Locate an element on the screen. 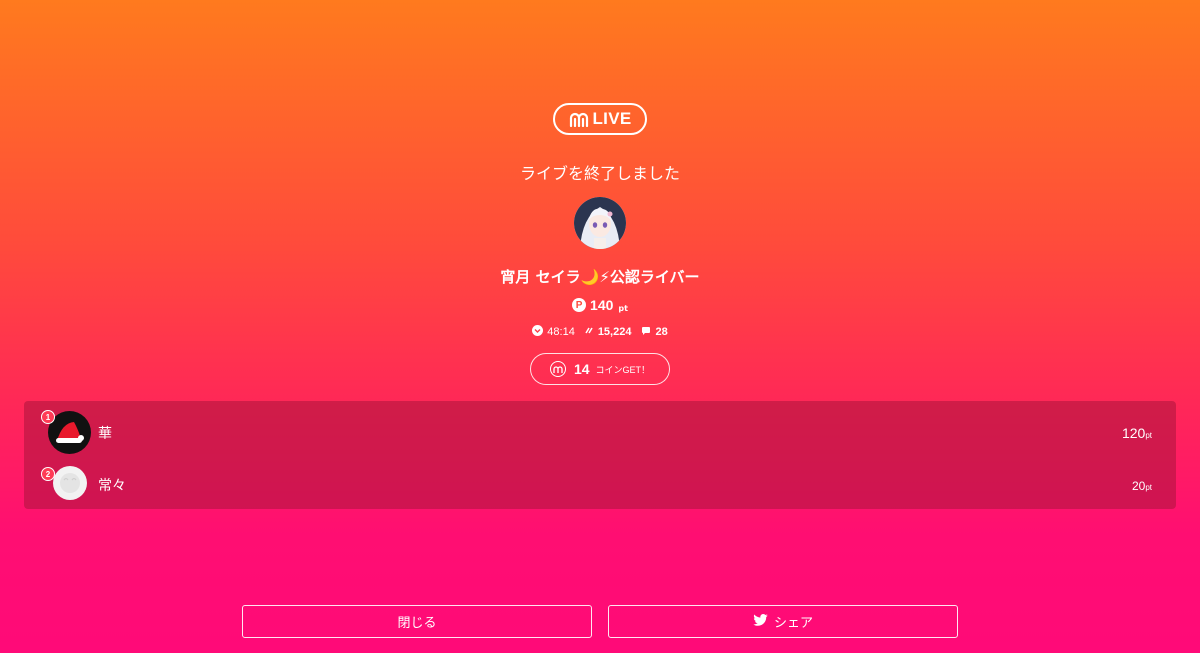 The height and width of the screenshot is (653, 1200). streamer-name: 宵月 セイラ🌙⚡公認ライバー is located at coordinates (600, 277).